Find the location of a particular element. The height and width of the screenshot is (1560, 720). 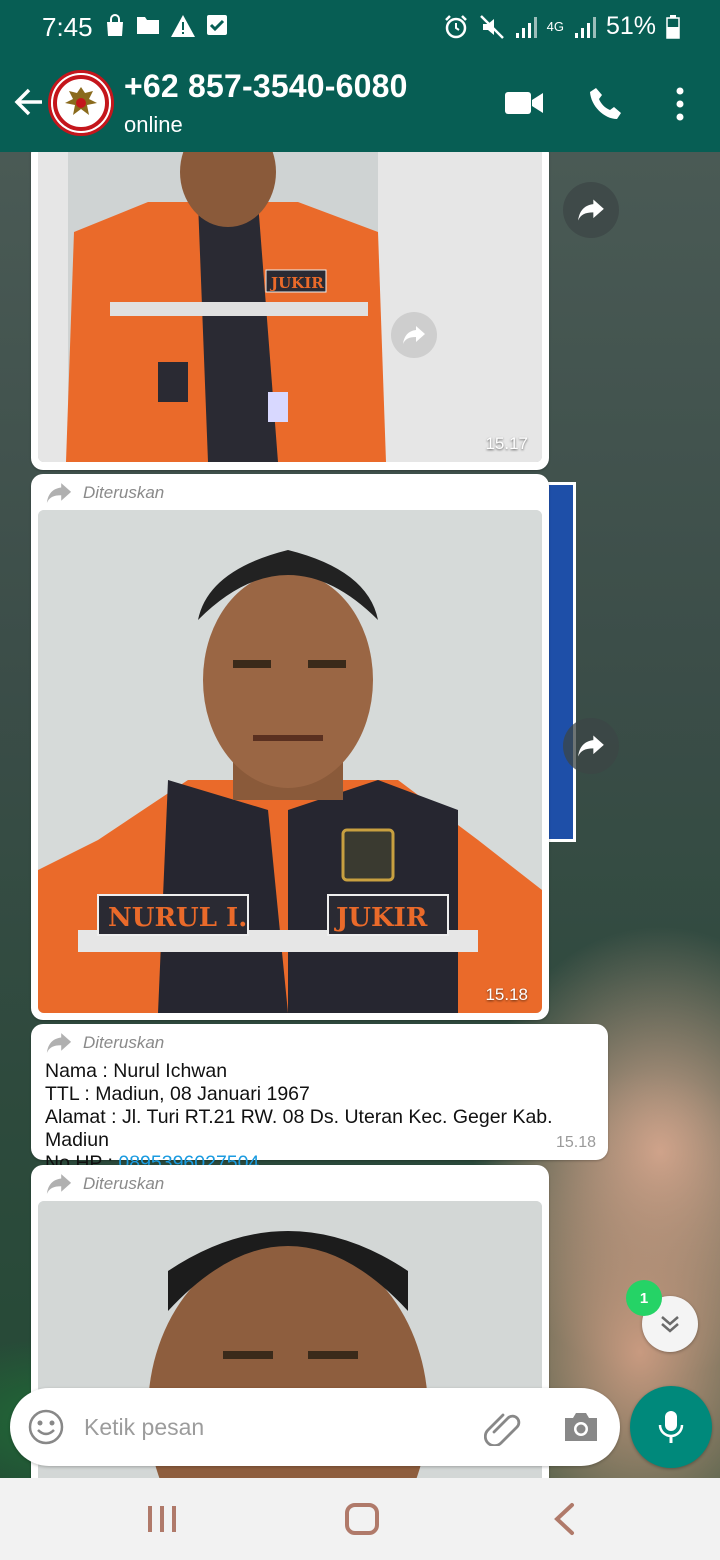

message-input: Ketik pesan is located at coordinates (144, 1427).